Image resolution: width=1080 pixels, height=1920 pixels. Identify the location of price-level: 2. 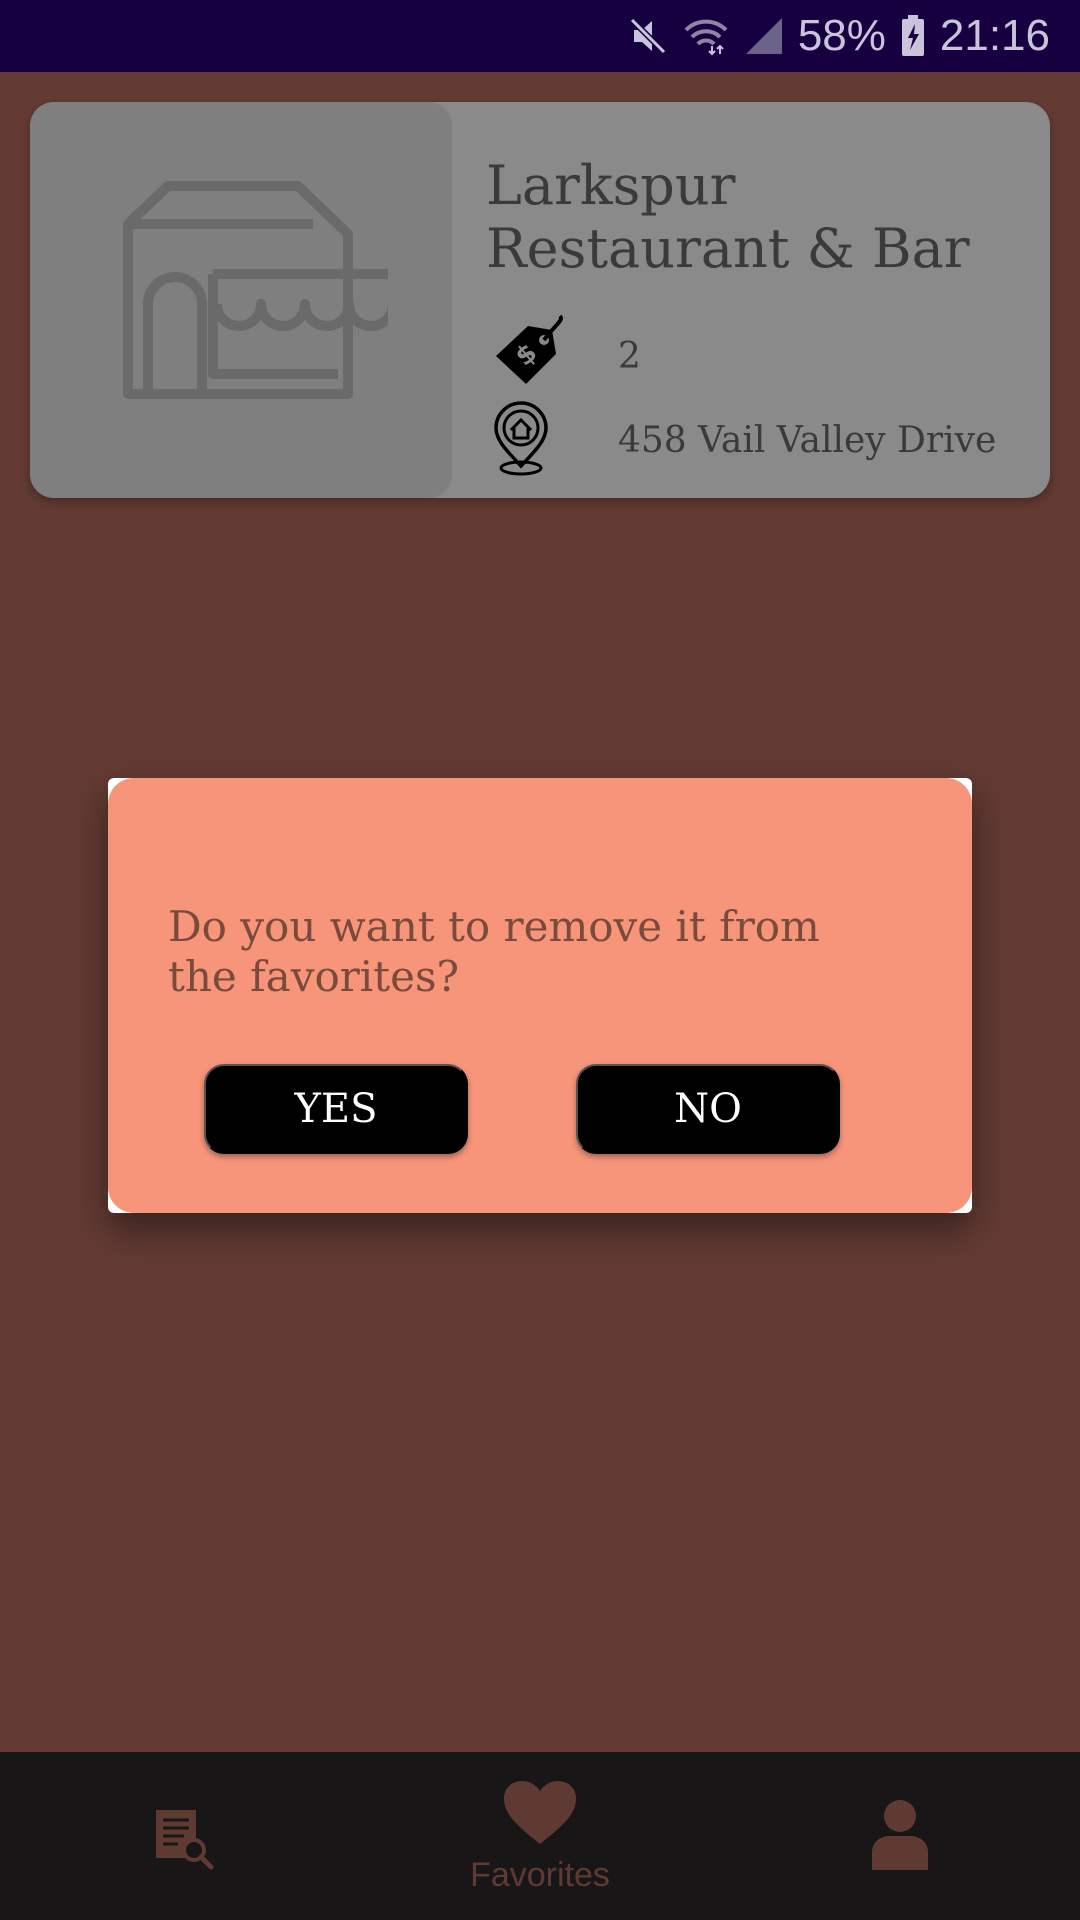
(629, 356).